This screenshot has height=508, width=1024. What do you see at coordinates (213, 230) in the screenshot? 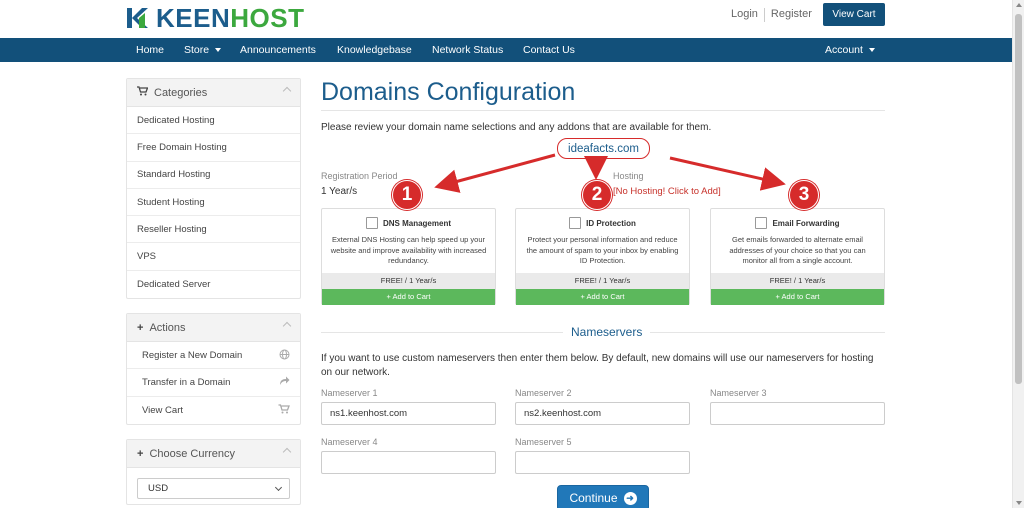
I see `category-item: Reseller Hosting` at bounding box center [213, 230].